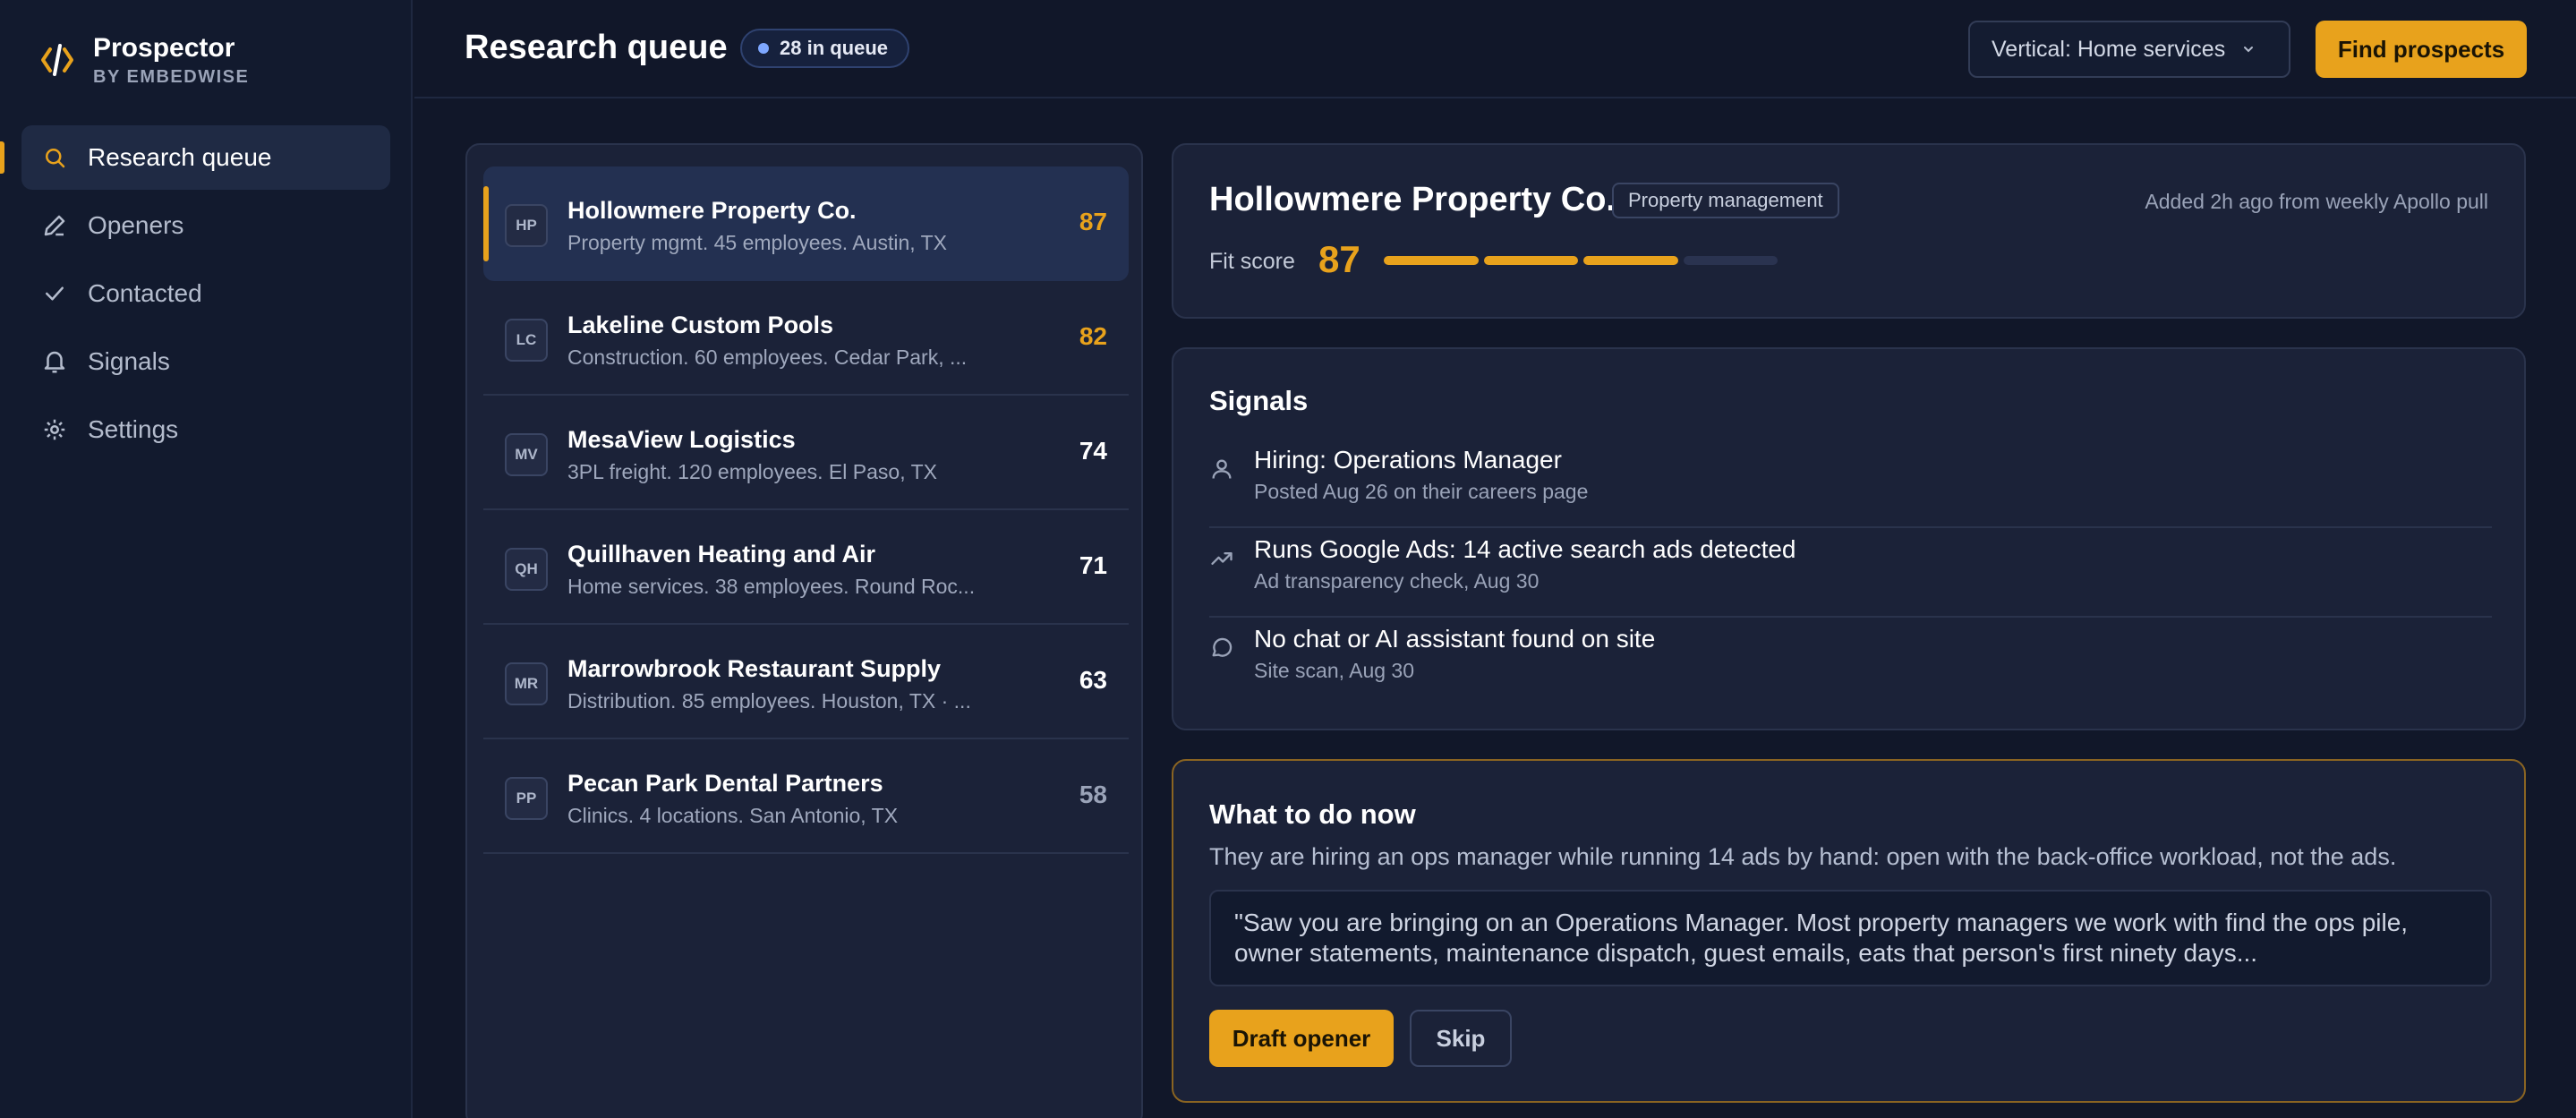 This screenshot has width=2576, height=1118. What do you see at coordinates (1301, 1038) in the screenshot?
I see `draft-opener-button: Draft opener` at bounding box center [1301, 1038].